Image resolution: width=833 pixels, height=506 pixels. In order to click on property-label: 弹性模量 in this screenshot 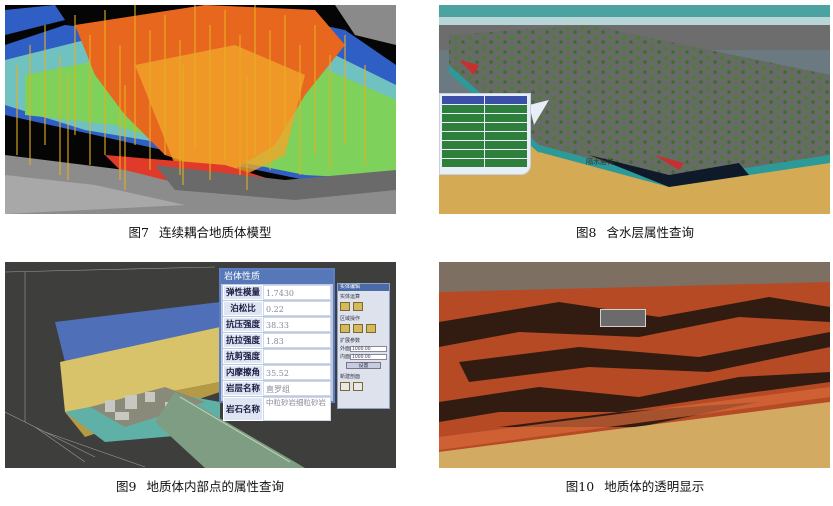, I will do `click(243, 292)`.